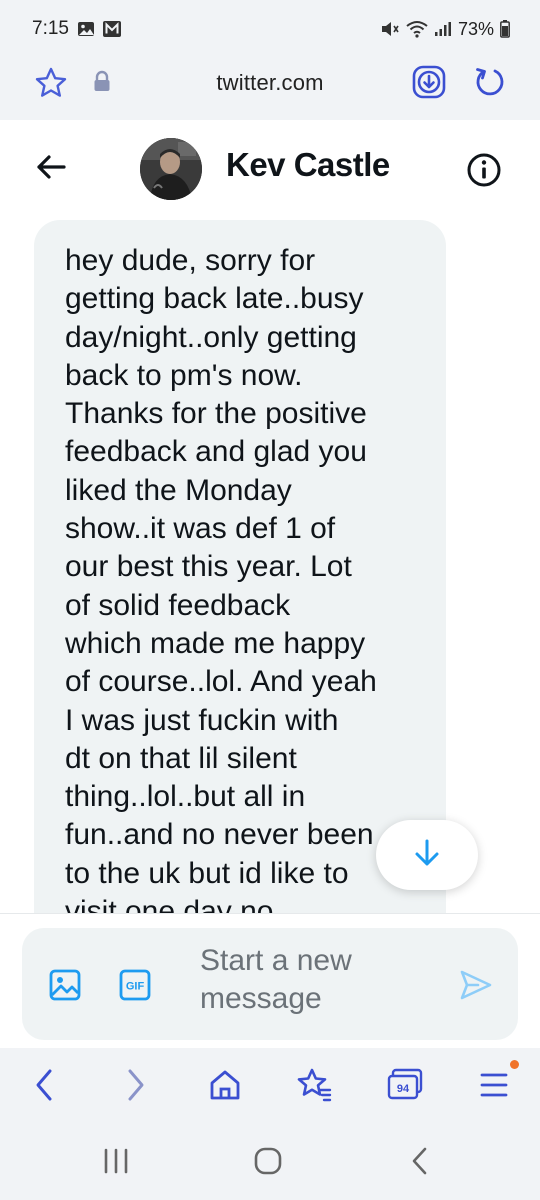 The height and width of the screenshot is (1200, 540). I want to click on gif-label: GIF, so click(135, 987).